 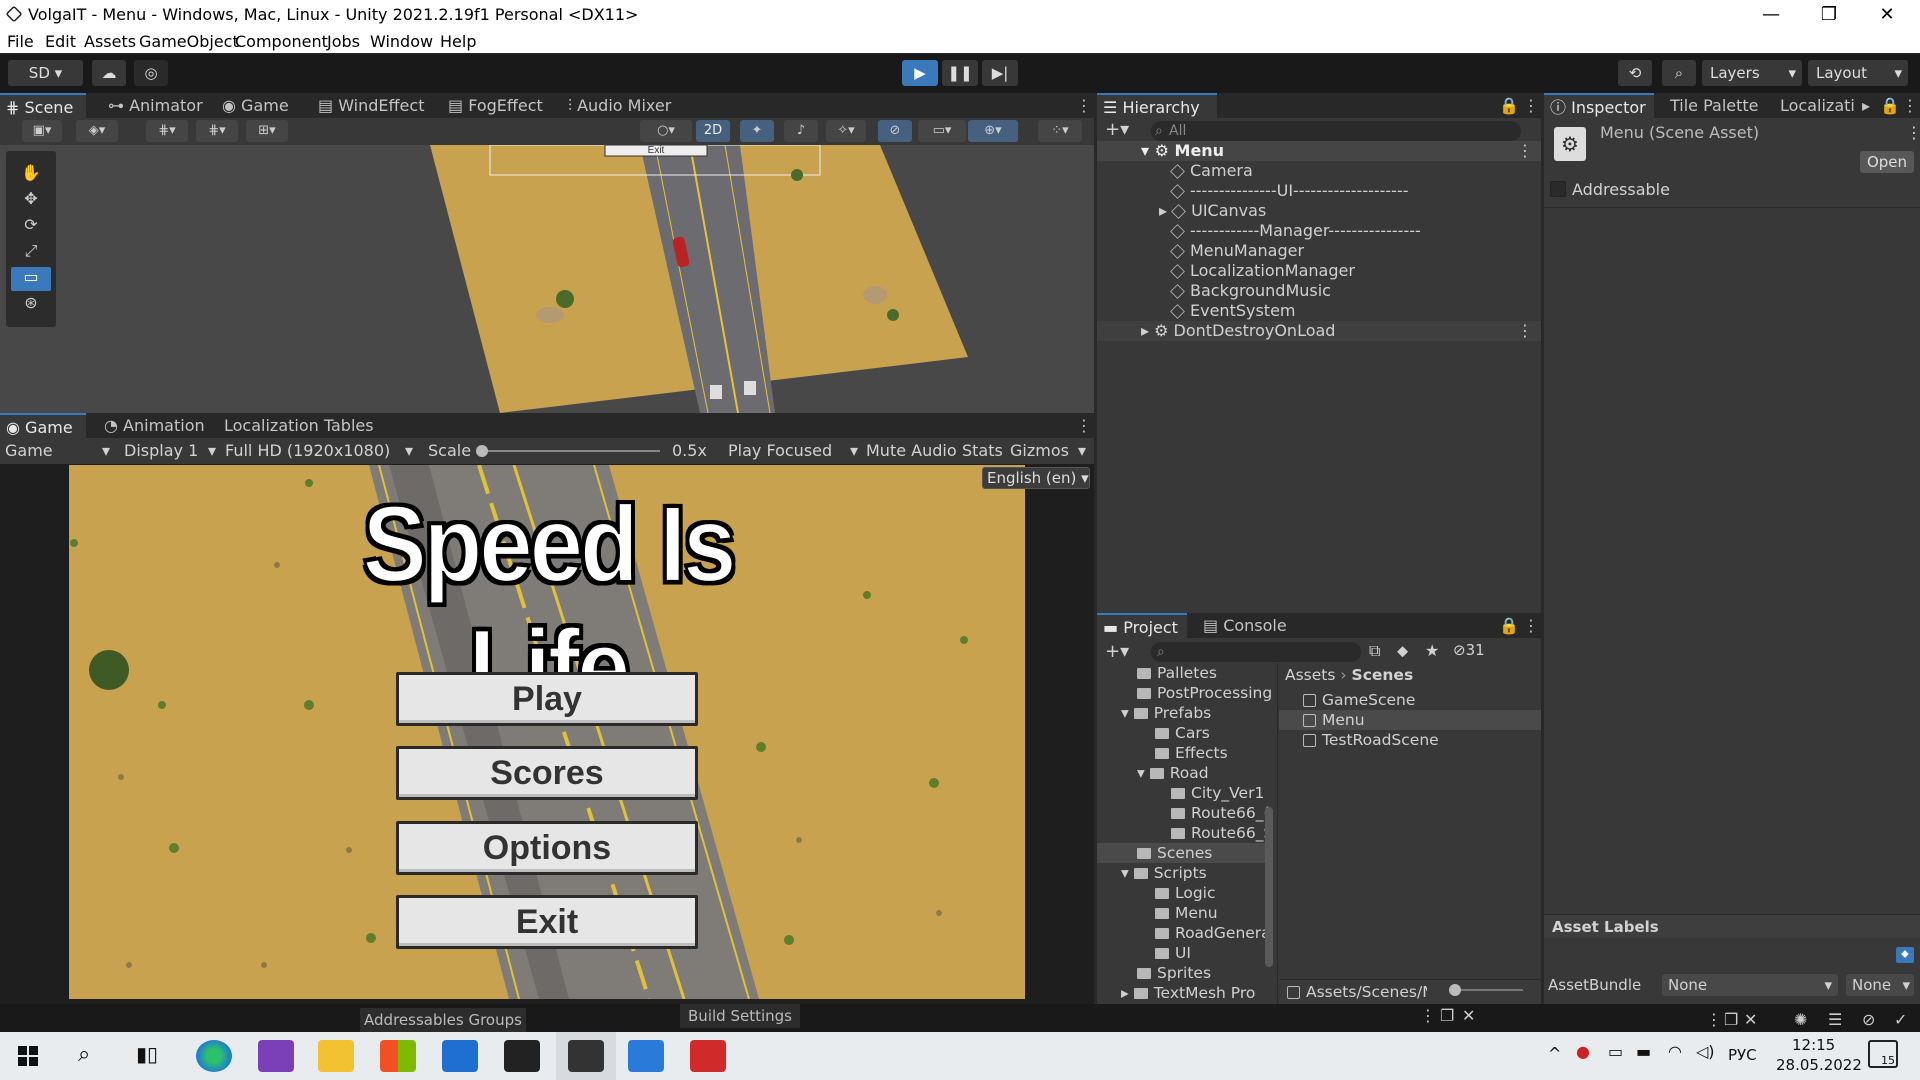 What do you see at coordinates (993, 131) in the screenshot?
I see `gizmos-icon: ⊕▾` at bounding box center [993, 131].